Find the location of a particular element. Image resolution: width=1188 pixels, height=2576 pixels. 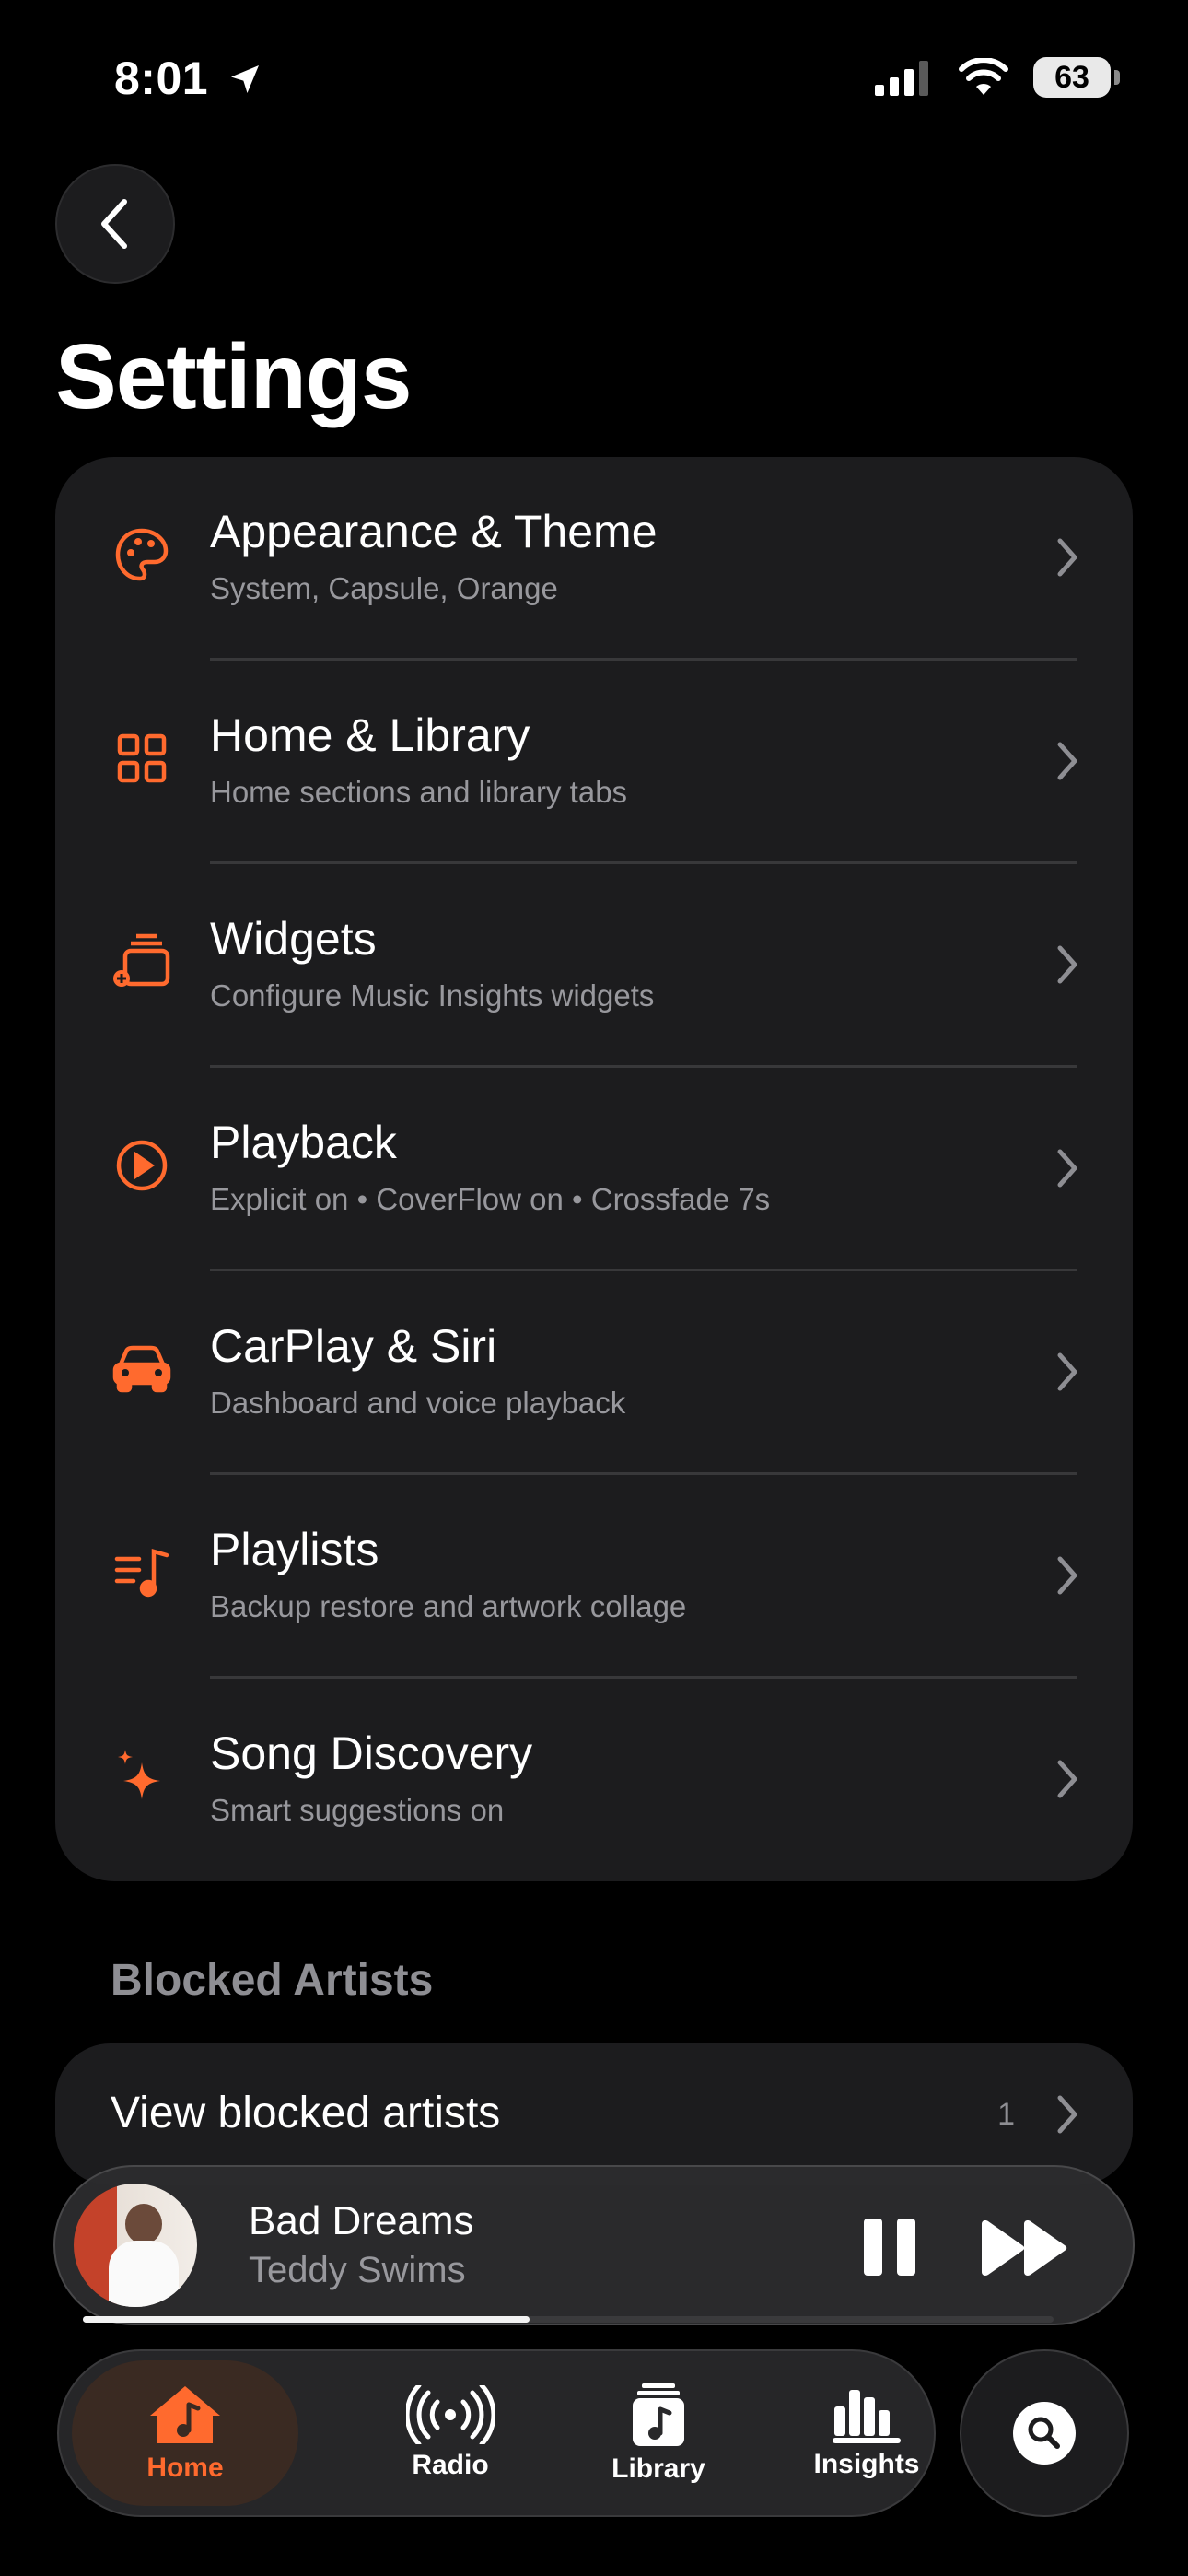

settings-row-subtitle: Home sections and library tabs is located at coordinates (419, 792).